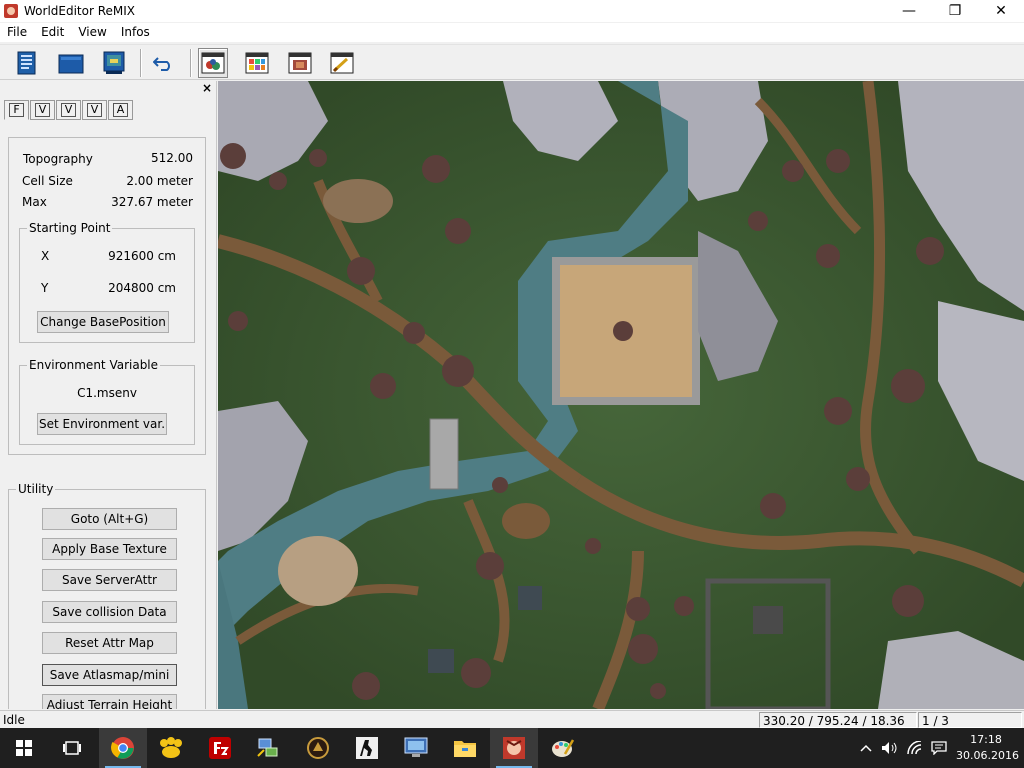  I want to click on y-label: Y, so click(45, 288).